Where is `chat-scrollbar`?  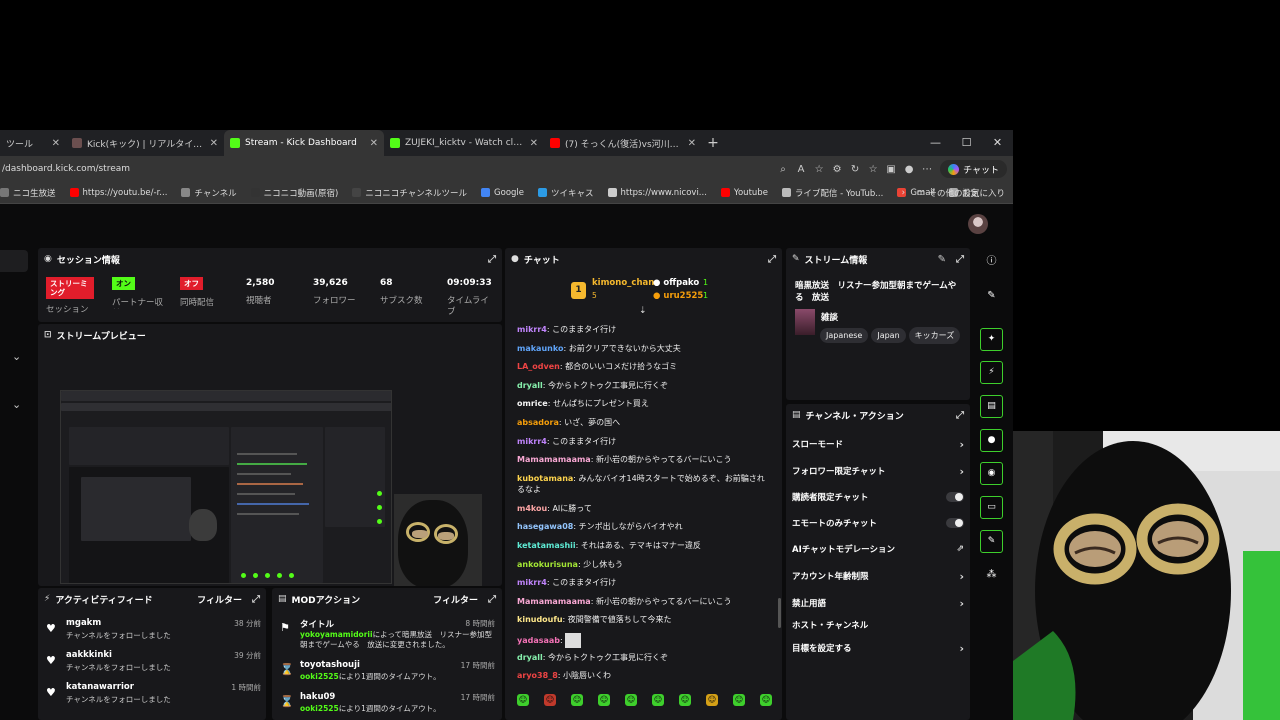
chat-scrollbar is located at coordinates (779, 613).